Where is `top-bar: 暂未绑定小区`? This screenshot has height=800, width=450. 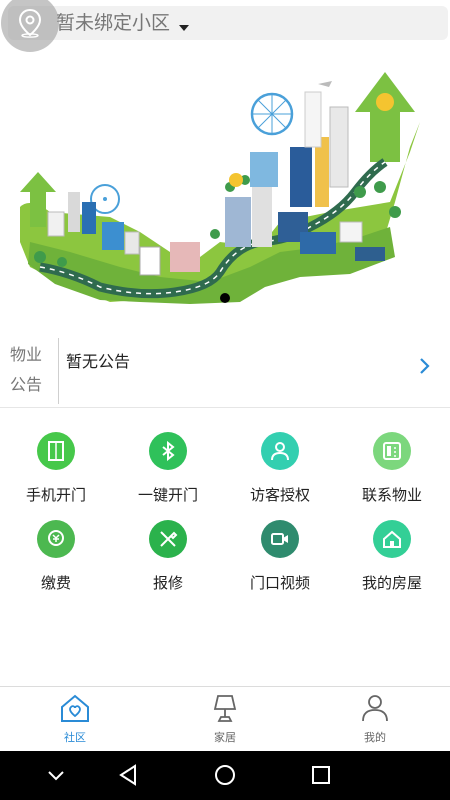
top-bar: 暂未绑定小区 is located at coordinates (225, 26).